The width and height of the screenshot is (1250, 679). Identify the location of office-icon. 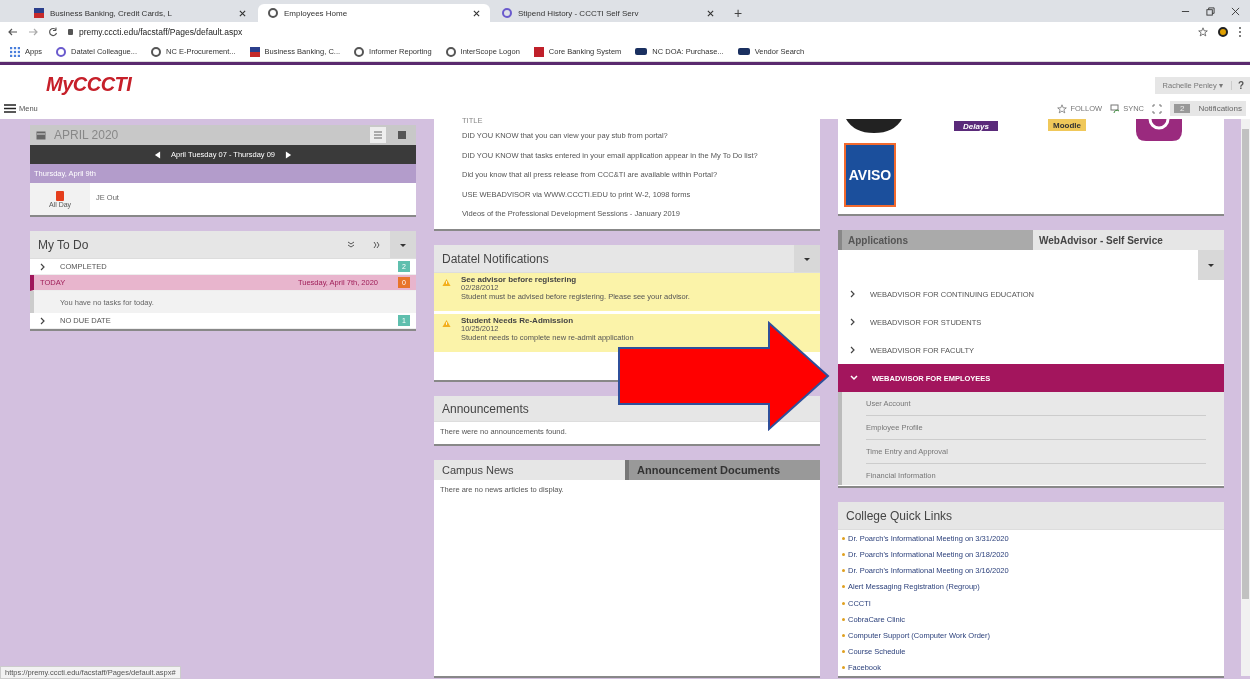
(60, 195).